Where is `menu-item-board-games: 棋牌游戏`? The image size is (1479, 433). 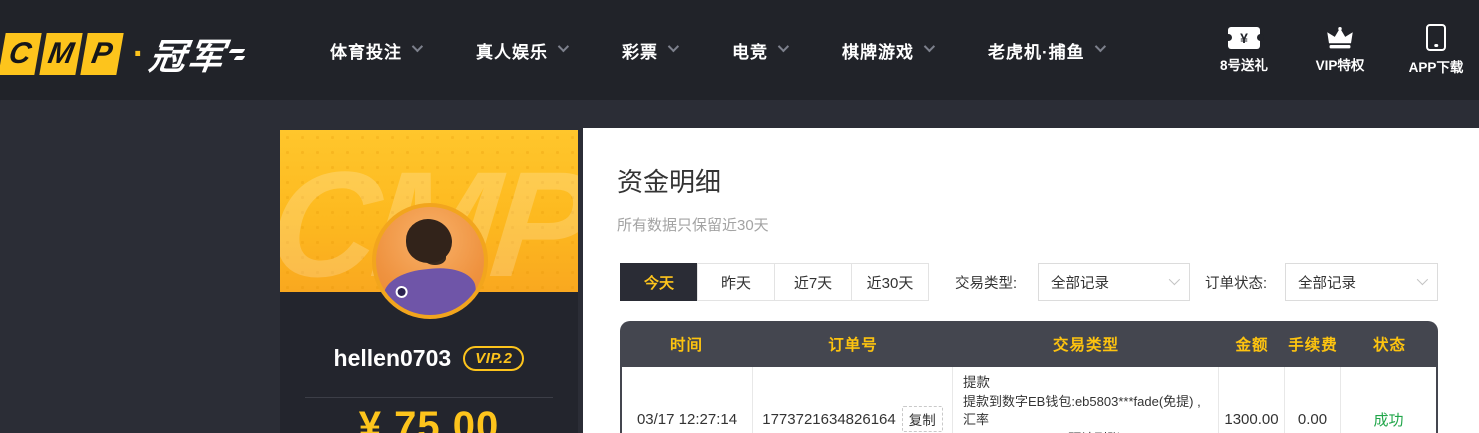 menu-item-board-games: 棋牌游戏 is located at coordinates (889, 50).